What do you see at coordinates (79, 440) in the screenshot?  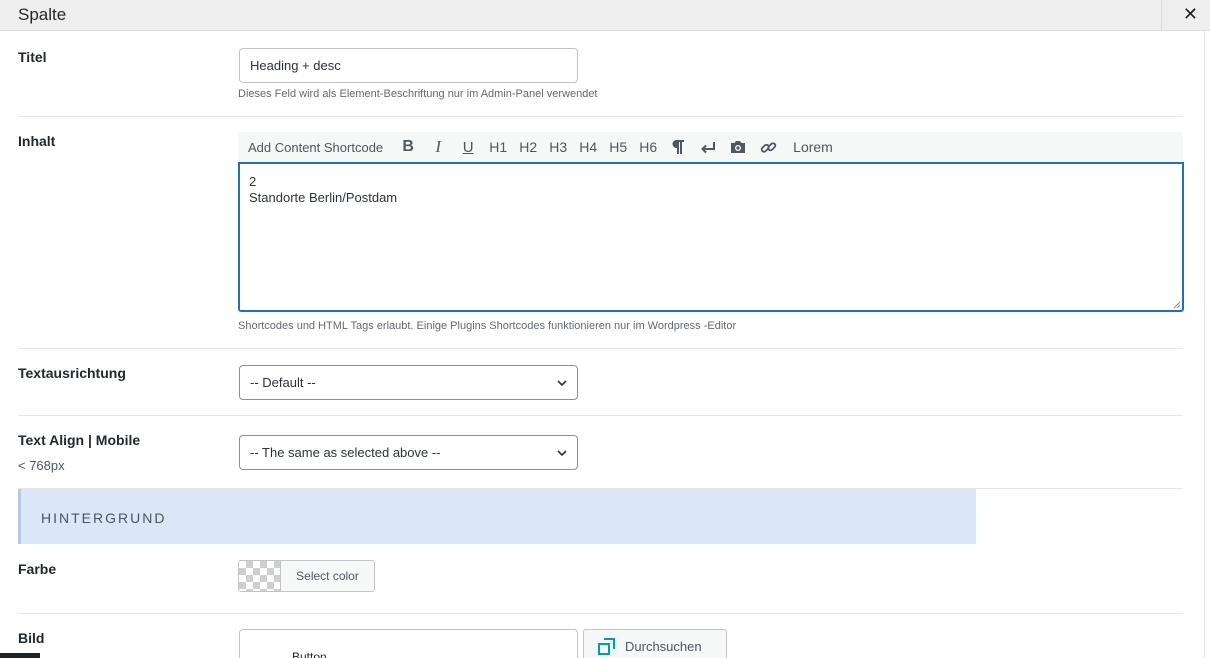 I see `text-align-mobile-label: Text Align | Mobile` at bounding box center [79, 440].